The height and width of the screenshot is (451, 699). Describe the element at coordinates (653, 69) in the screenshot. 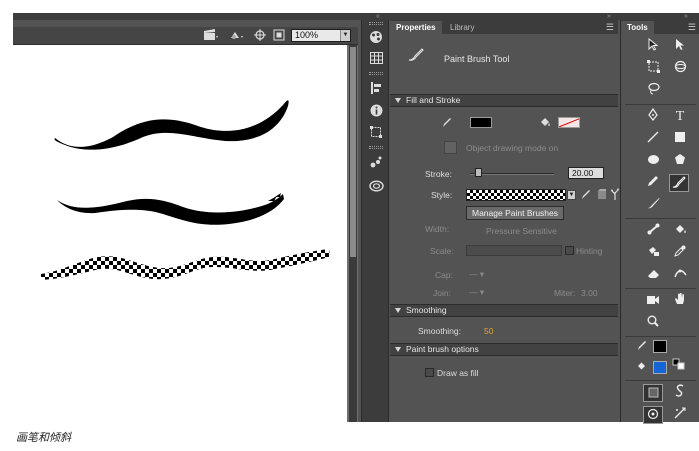

I see `free-transform-tool-icon` at that location.